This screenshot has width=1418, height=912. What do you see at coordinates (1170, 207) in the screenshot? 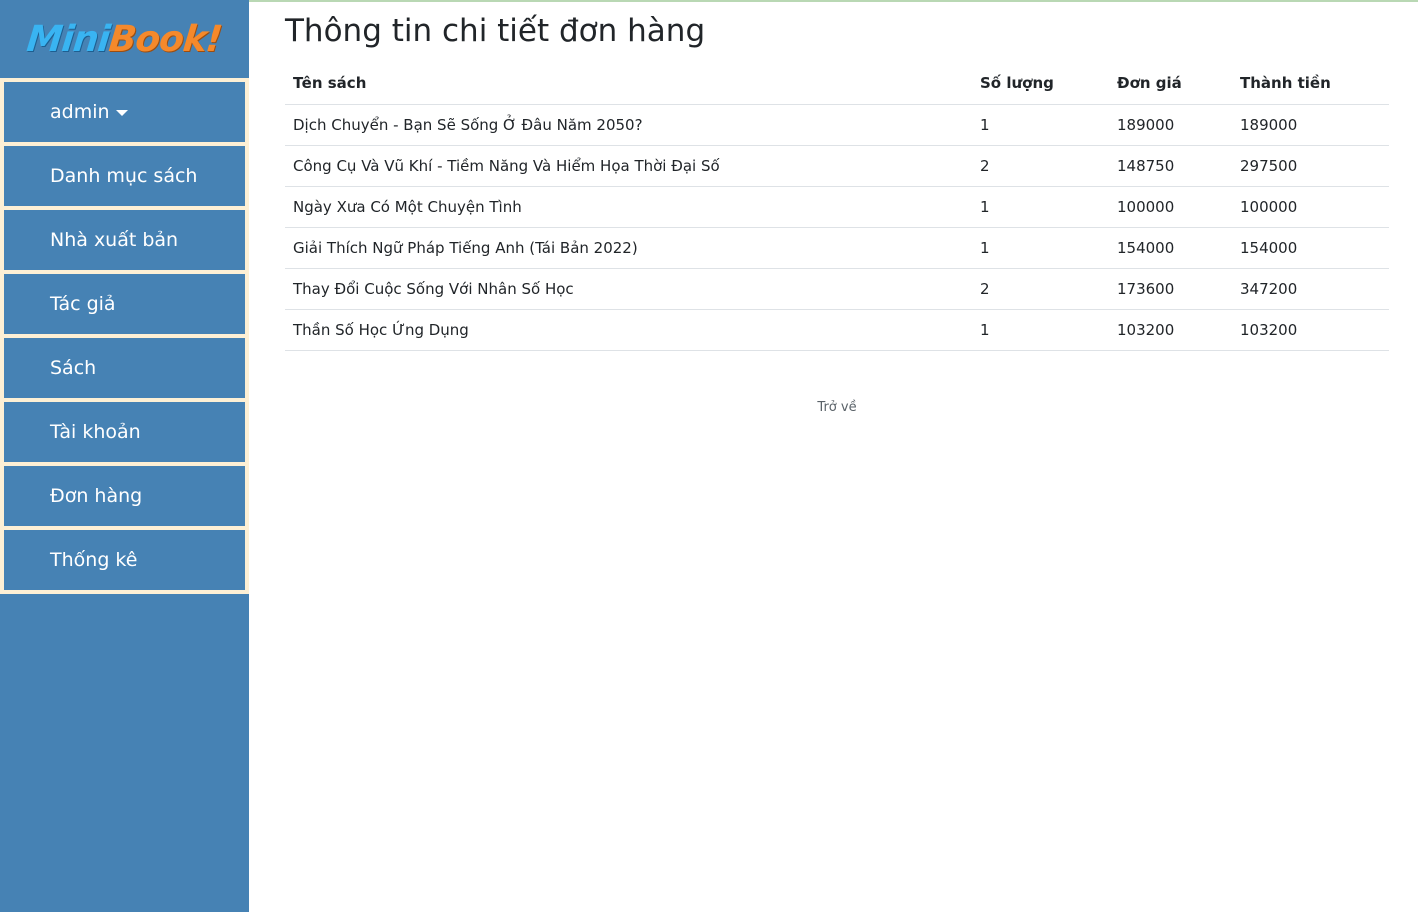
I see `cell-unit-price: 100000` at bounding box center [1170, 207].